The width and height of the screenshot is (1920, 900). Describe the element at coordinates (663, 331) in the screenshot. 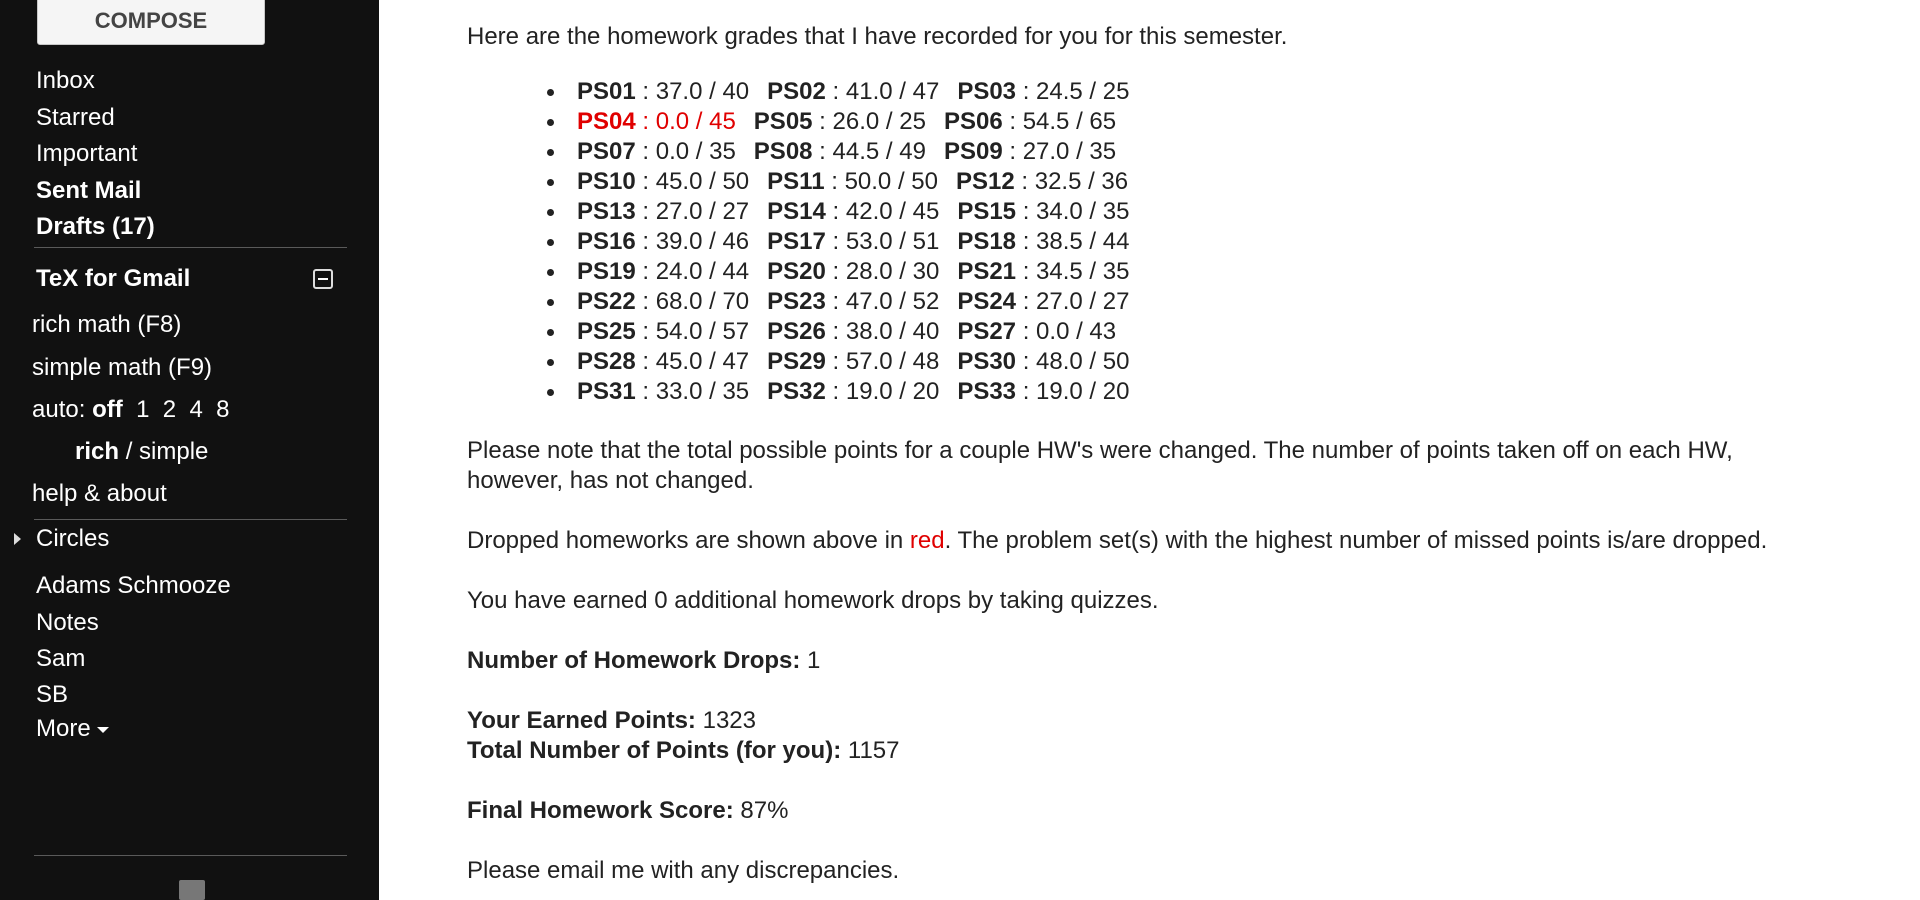

I see `grade-item: PS25 : 54.0 / 57` at that location.